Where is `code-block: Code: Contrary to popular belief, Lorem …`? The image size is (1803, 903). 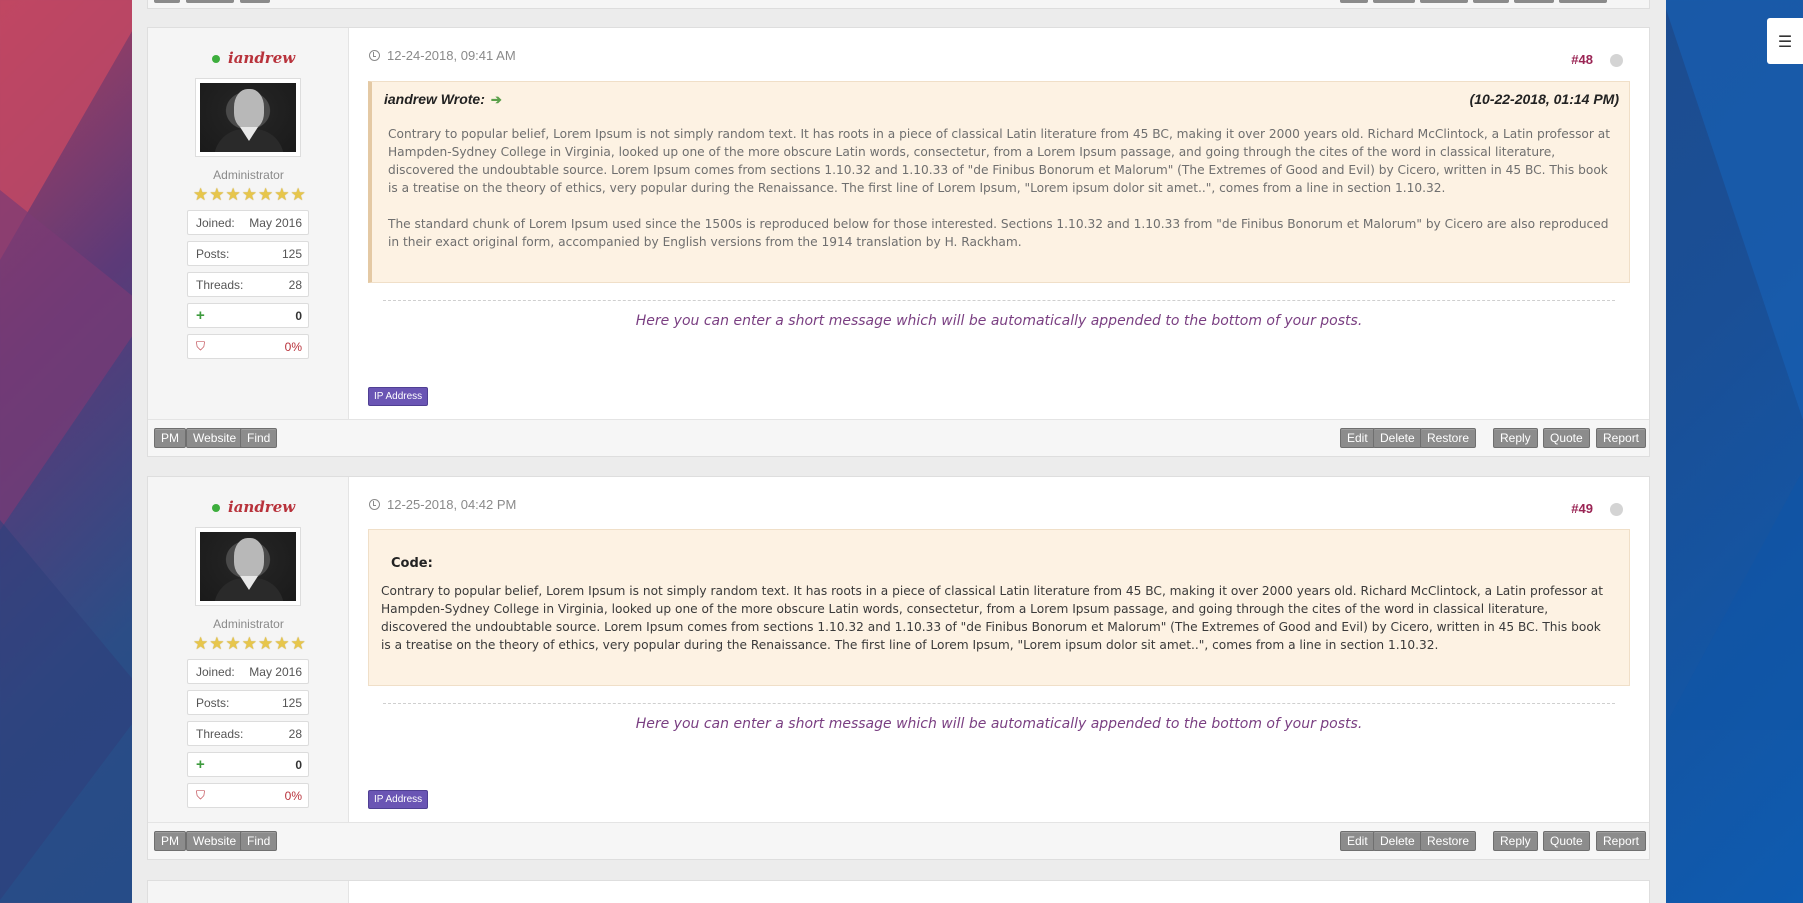 code-block: Code: Contrary to popular belief, Lorem … is located at coordinates (999, 607).